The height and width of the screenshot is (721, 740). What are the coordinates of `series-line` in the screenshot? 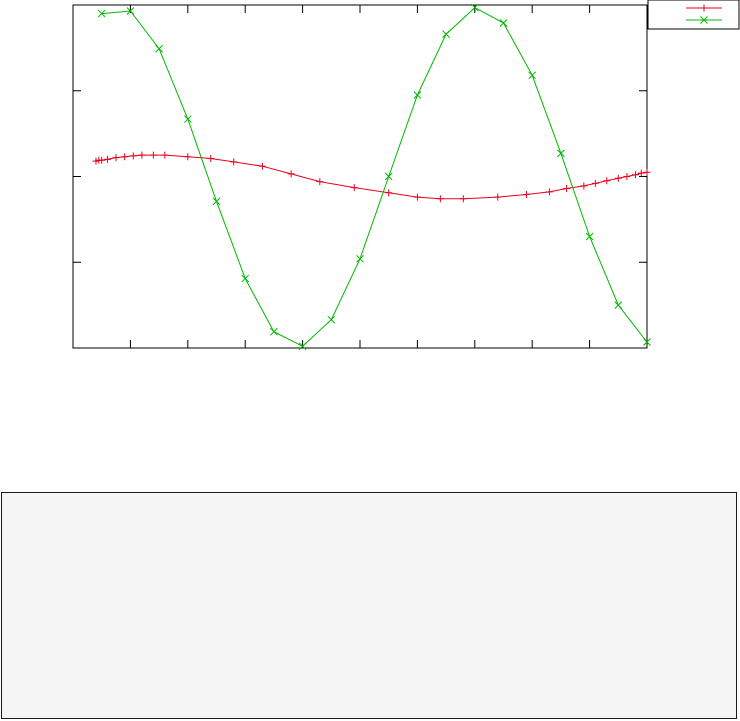 It's located at (371, 177).